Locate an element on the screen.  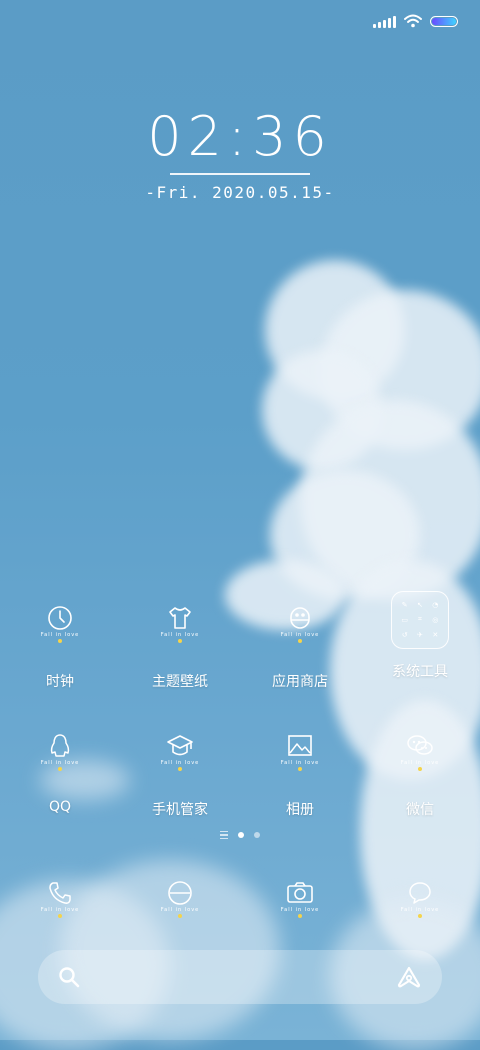
message-icon: Fall in love is located at coordinates (420, 910).